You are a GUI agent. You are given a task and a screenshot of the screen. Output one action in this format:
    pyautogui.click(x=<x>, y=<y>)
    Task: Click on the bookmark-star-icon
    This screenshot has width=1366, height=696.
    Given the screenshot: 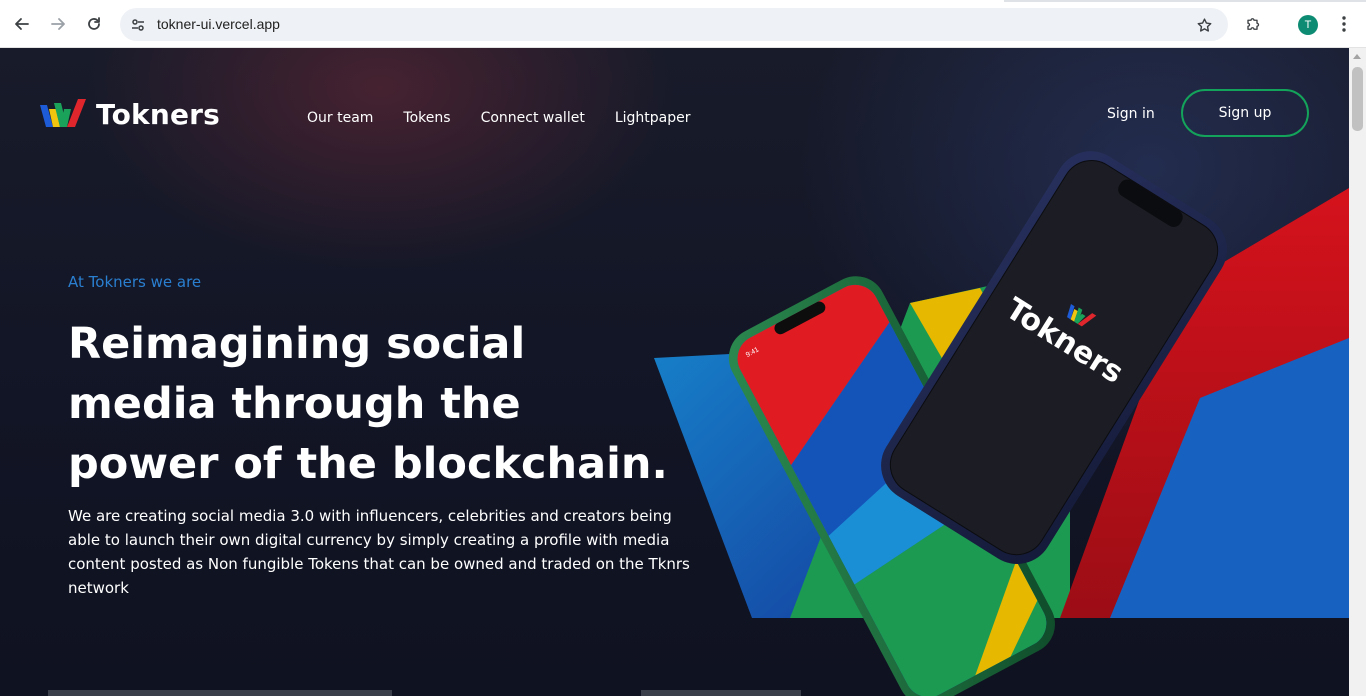 What is the action you would take?
    pyautogui.click(x=1204, y=25)
    